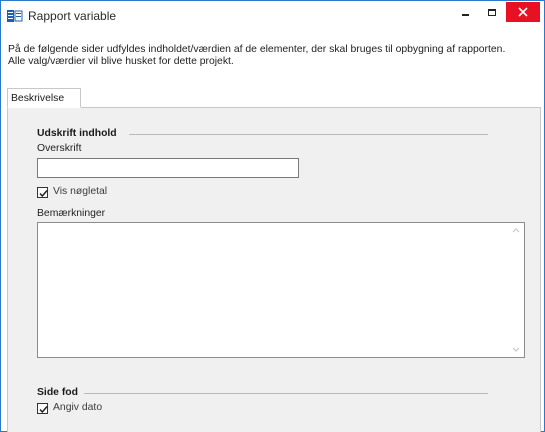 The image size is (545, 432). What do you see at coordinates (465, 15) in the screenshot?
I see `minimize-icon` at bounding box center [465, 15].